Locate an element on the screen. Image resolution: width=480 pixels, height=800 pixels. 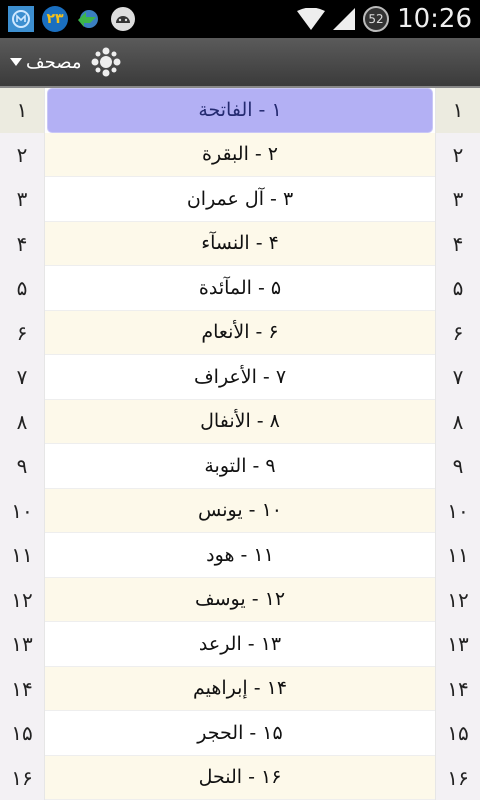
surah-item: ۶ - الأنعام is located at coordinates (240, 332).